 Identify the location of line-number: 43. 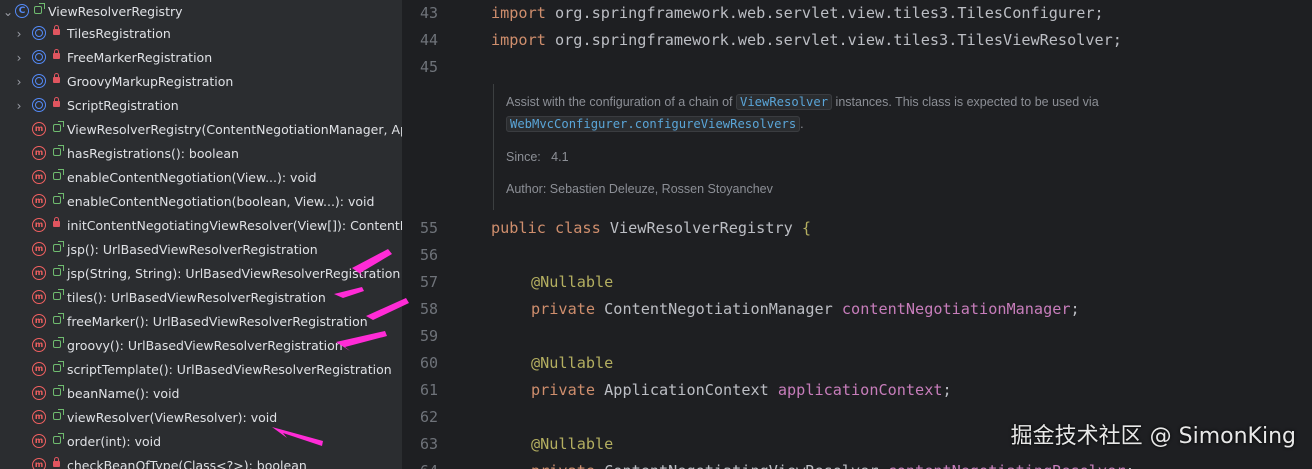
(428, 13).